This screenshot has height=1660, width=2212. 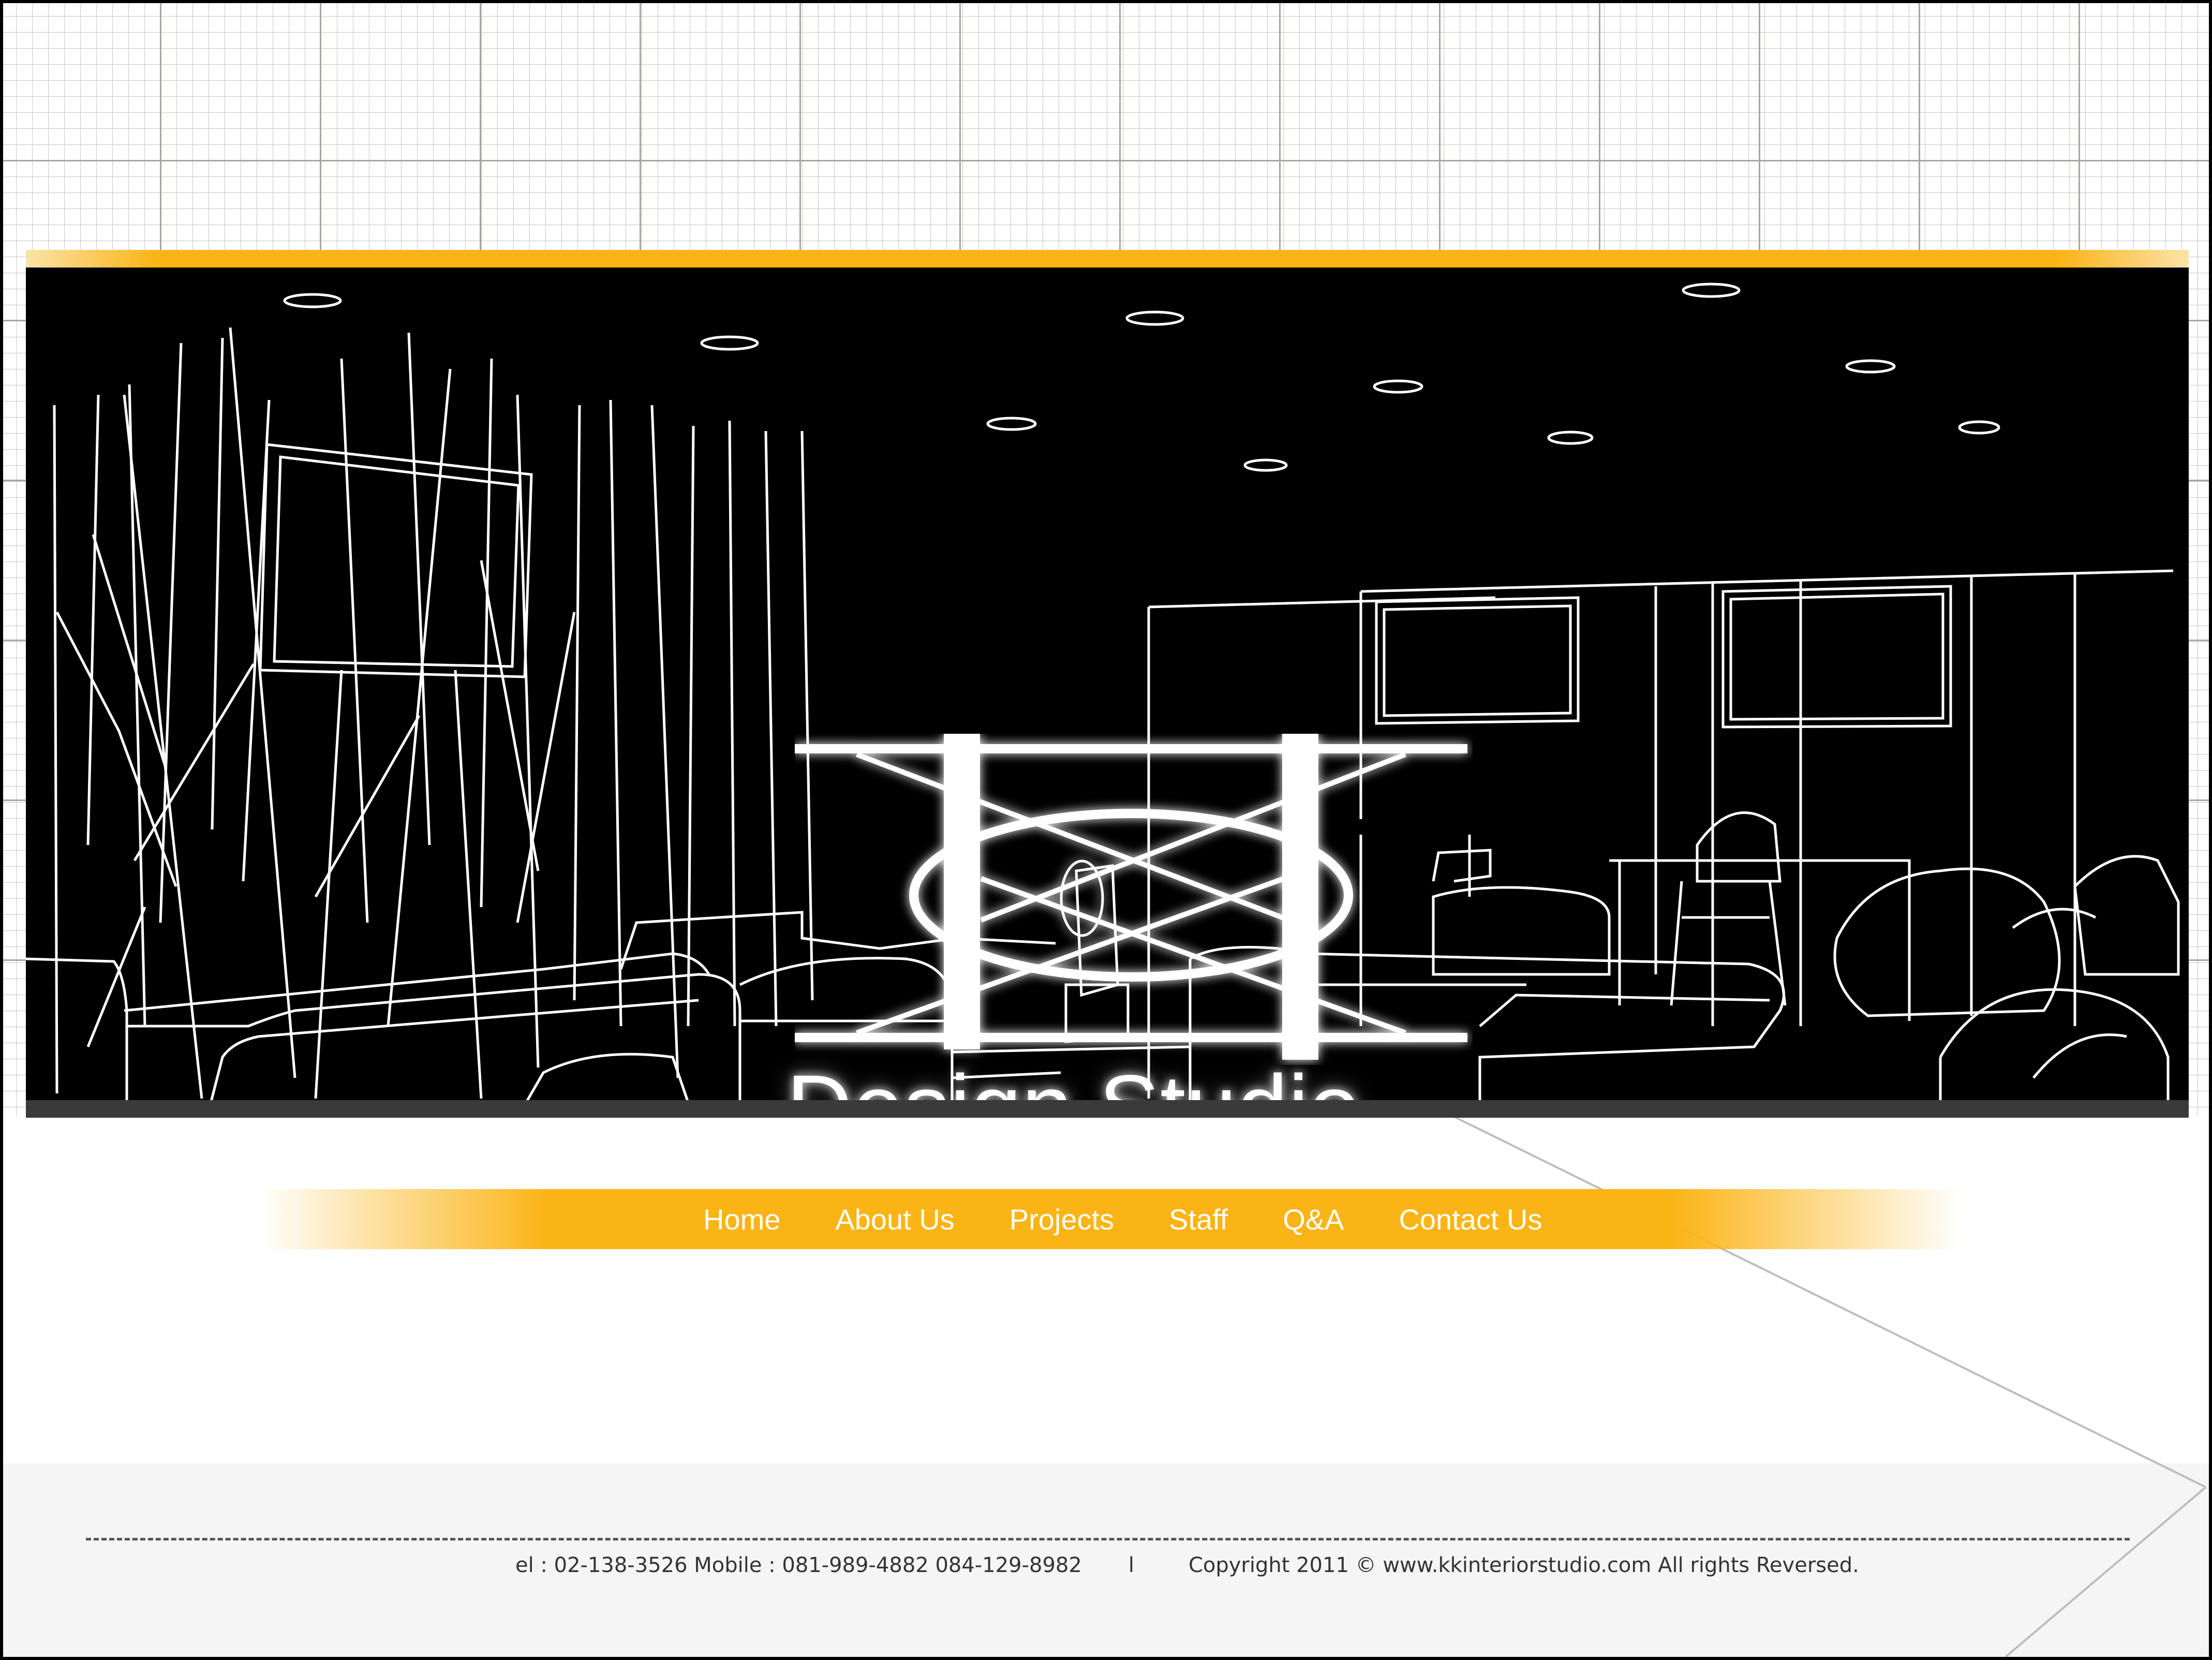 What do you see at coordinates (1108, 1539) in the screenshot?
I see `footer-divider` at bounding box center [1108, 1539].